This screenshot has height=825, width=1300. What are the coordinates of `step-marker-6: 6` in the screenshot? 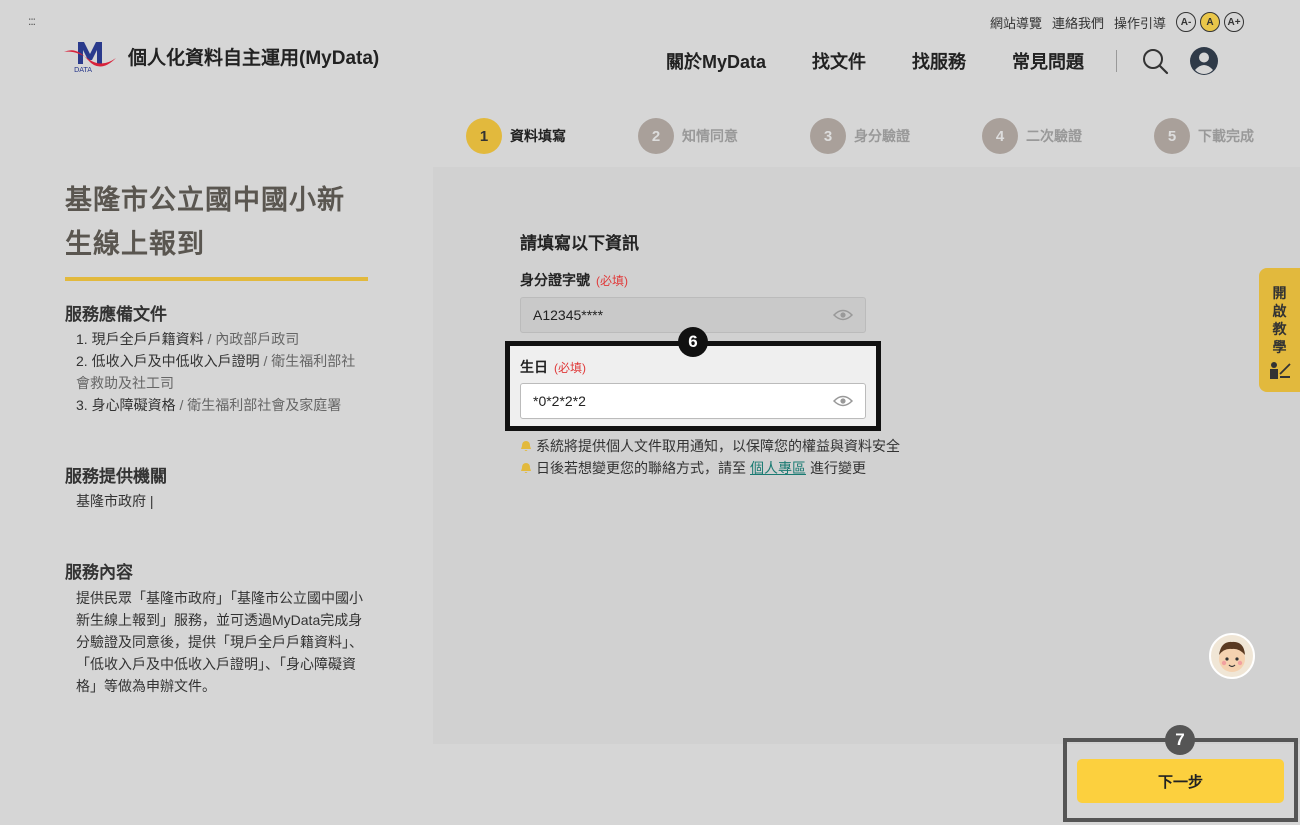 It's located at (693, 342).